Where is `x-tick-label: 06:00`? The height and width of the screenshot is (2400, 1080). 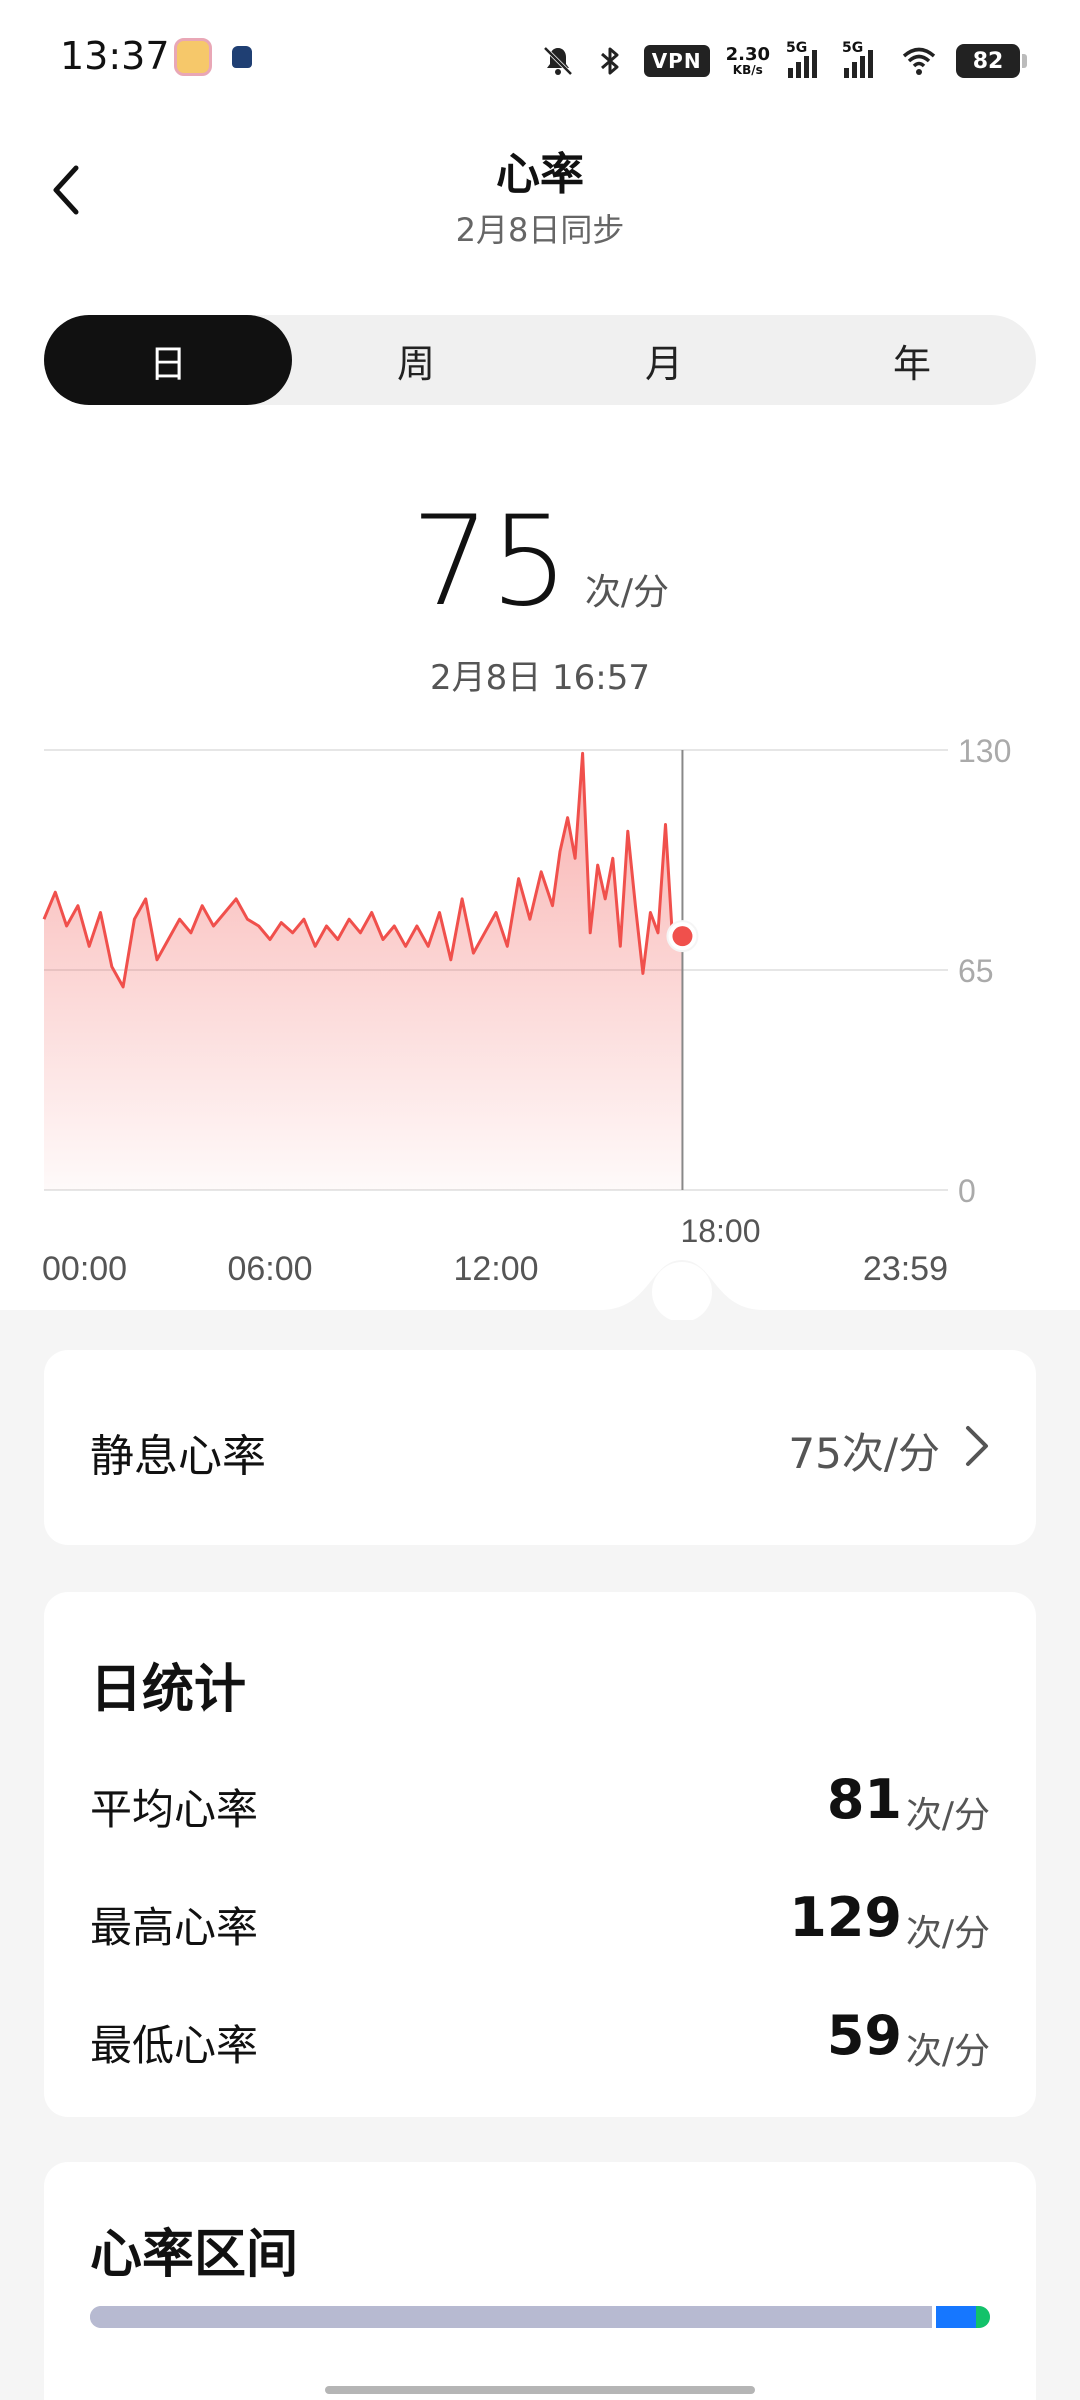 x-tick-label: 06:00 is located at coordinates (269, 1269).